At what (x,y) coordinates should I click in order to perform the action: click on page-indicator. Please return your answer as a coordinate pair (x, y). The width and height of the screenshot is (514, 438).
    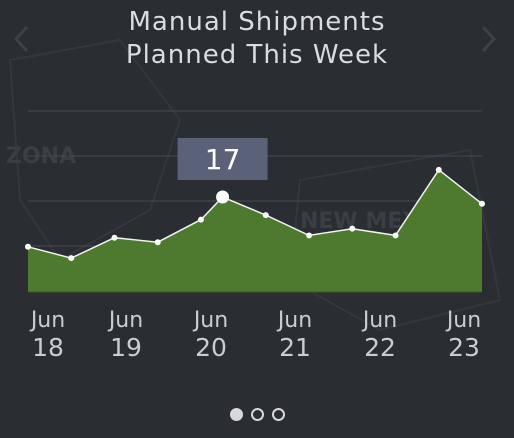
    Looking at the image, I should click on (257, 414).